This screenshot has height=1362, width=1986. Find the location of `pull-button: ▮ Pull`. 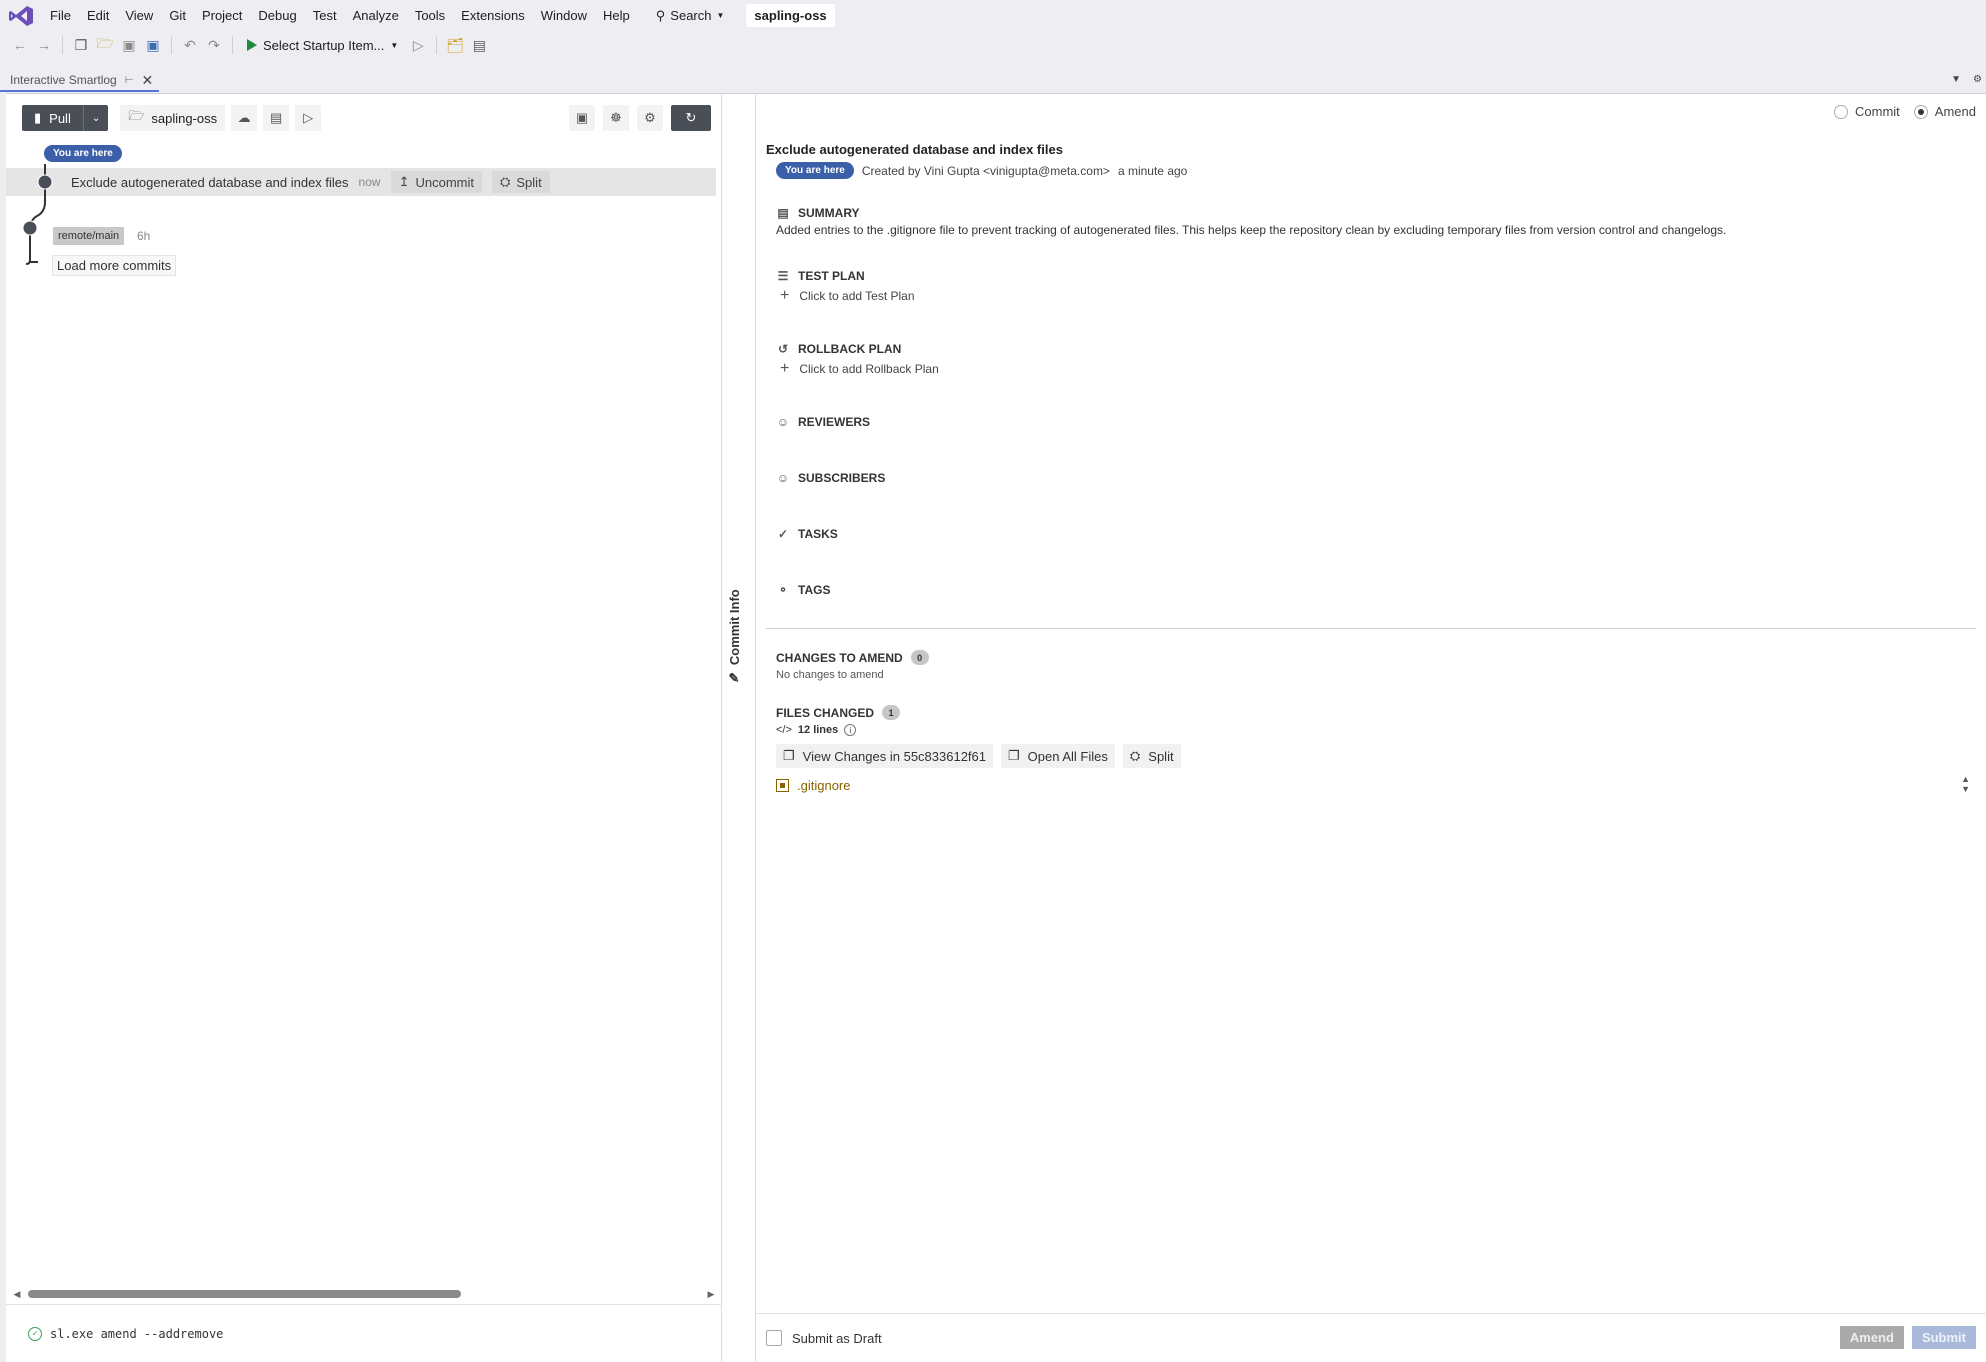

pull-button: ▮ Pull is located at coordinates (53, 118).